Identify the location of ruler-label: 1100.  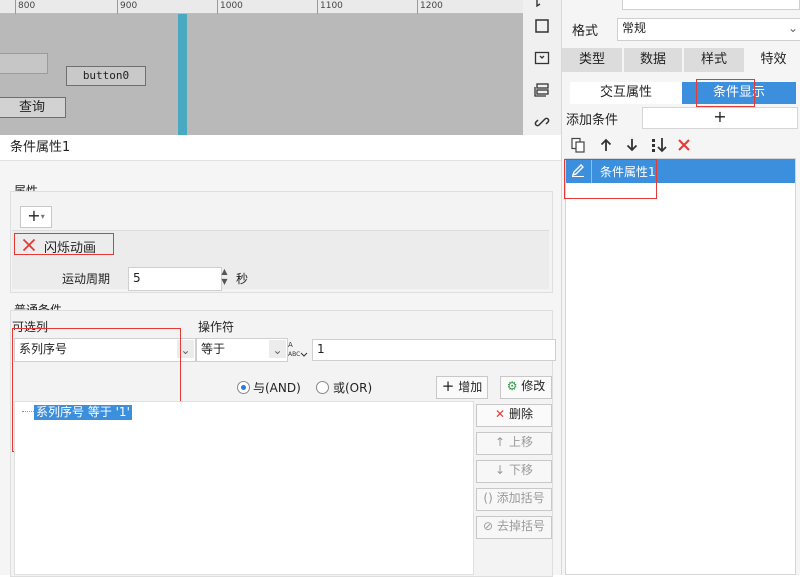
(331, 6).